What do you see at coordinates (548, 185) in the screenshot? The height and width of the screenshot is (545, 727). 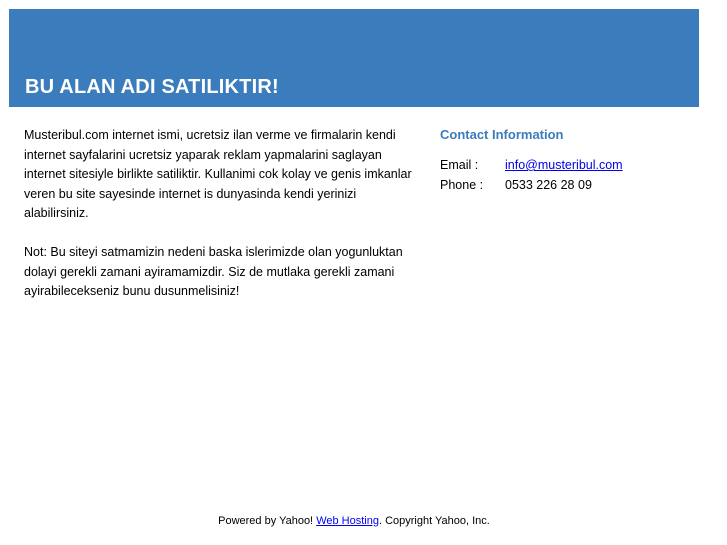 I see `phone-value: 0533 226 28 09` at bounding box center [548, 185].